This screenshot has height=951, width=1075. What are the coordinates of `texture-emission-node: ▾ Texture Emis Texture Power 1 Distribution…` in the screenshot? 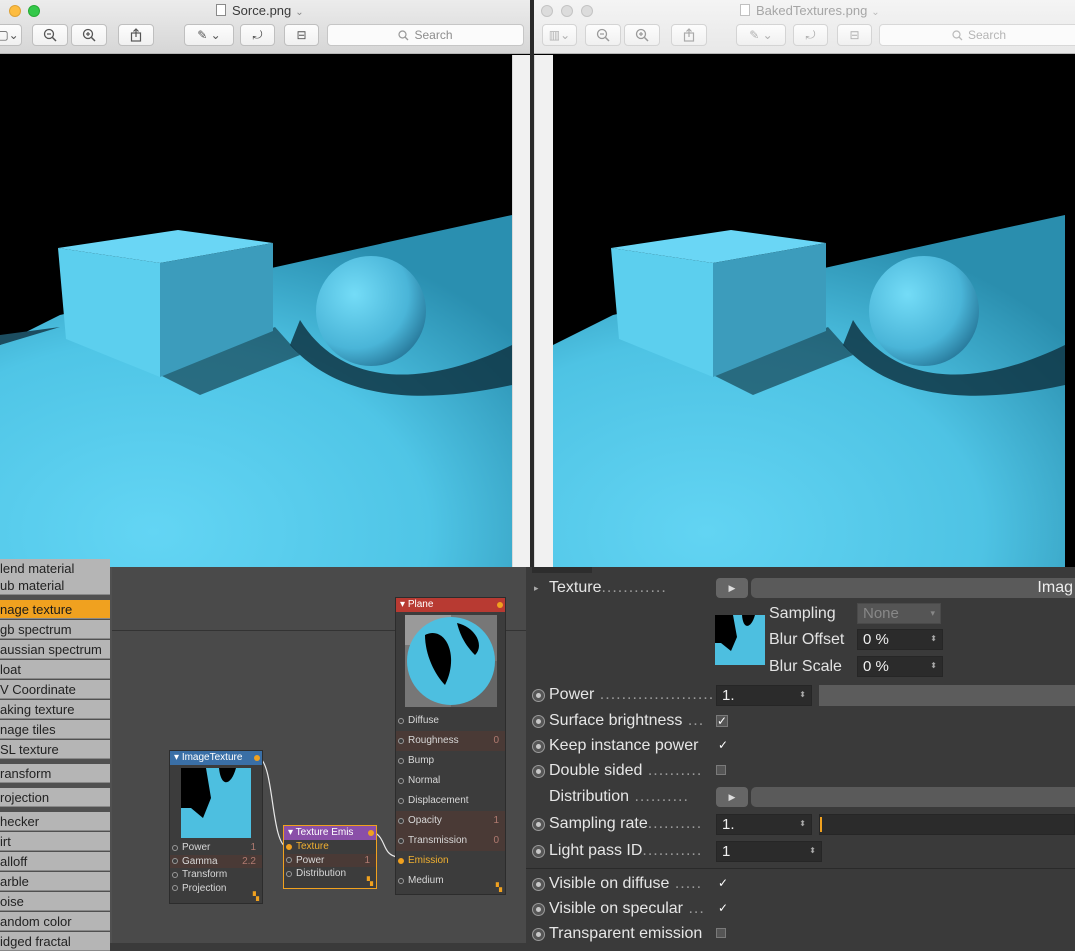 It's located at (330, 857).